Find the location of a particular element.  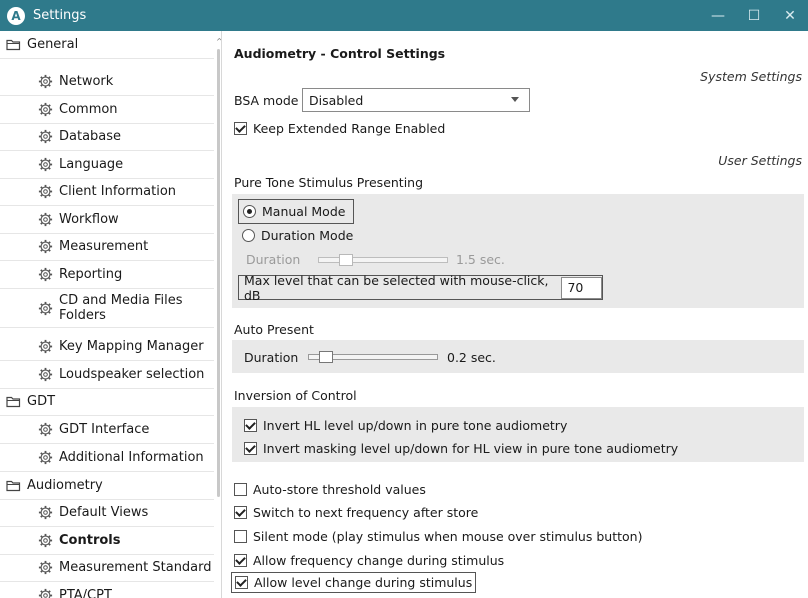

auto-store-checkbox: Auto-store threshold values is located at coordinates (330, 489).